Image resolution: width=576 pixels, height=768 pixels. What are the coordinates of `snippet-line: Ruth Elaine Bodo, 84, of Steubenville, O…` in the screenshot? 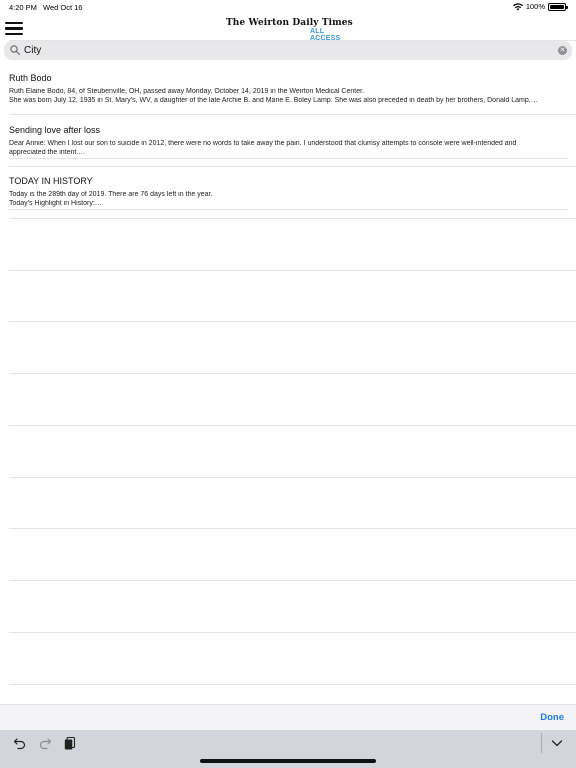 It's located at (187, 91).